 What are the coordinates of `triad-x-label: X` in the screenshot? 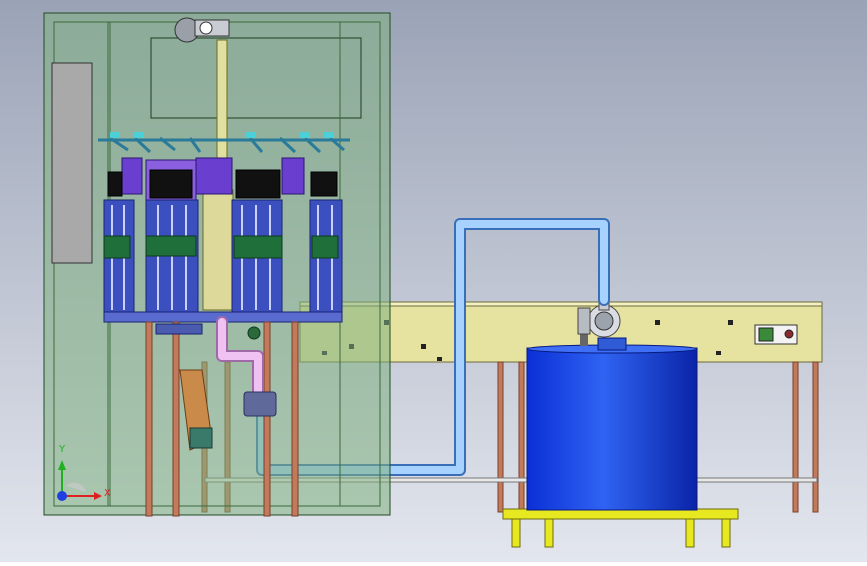 It's located at (107, 493).